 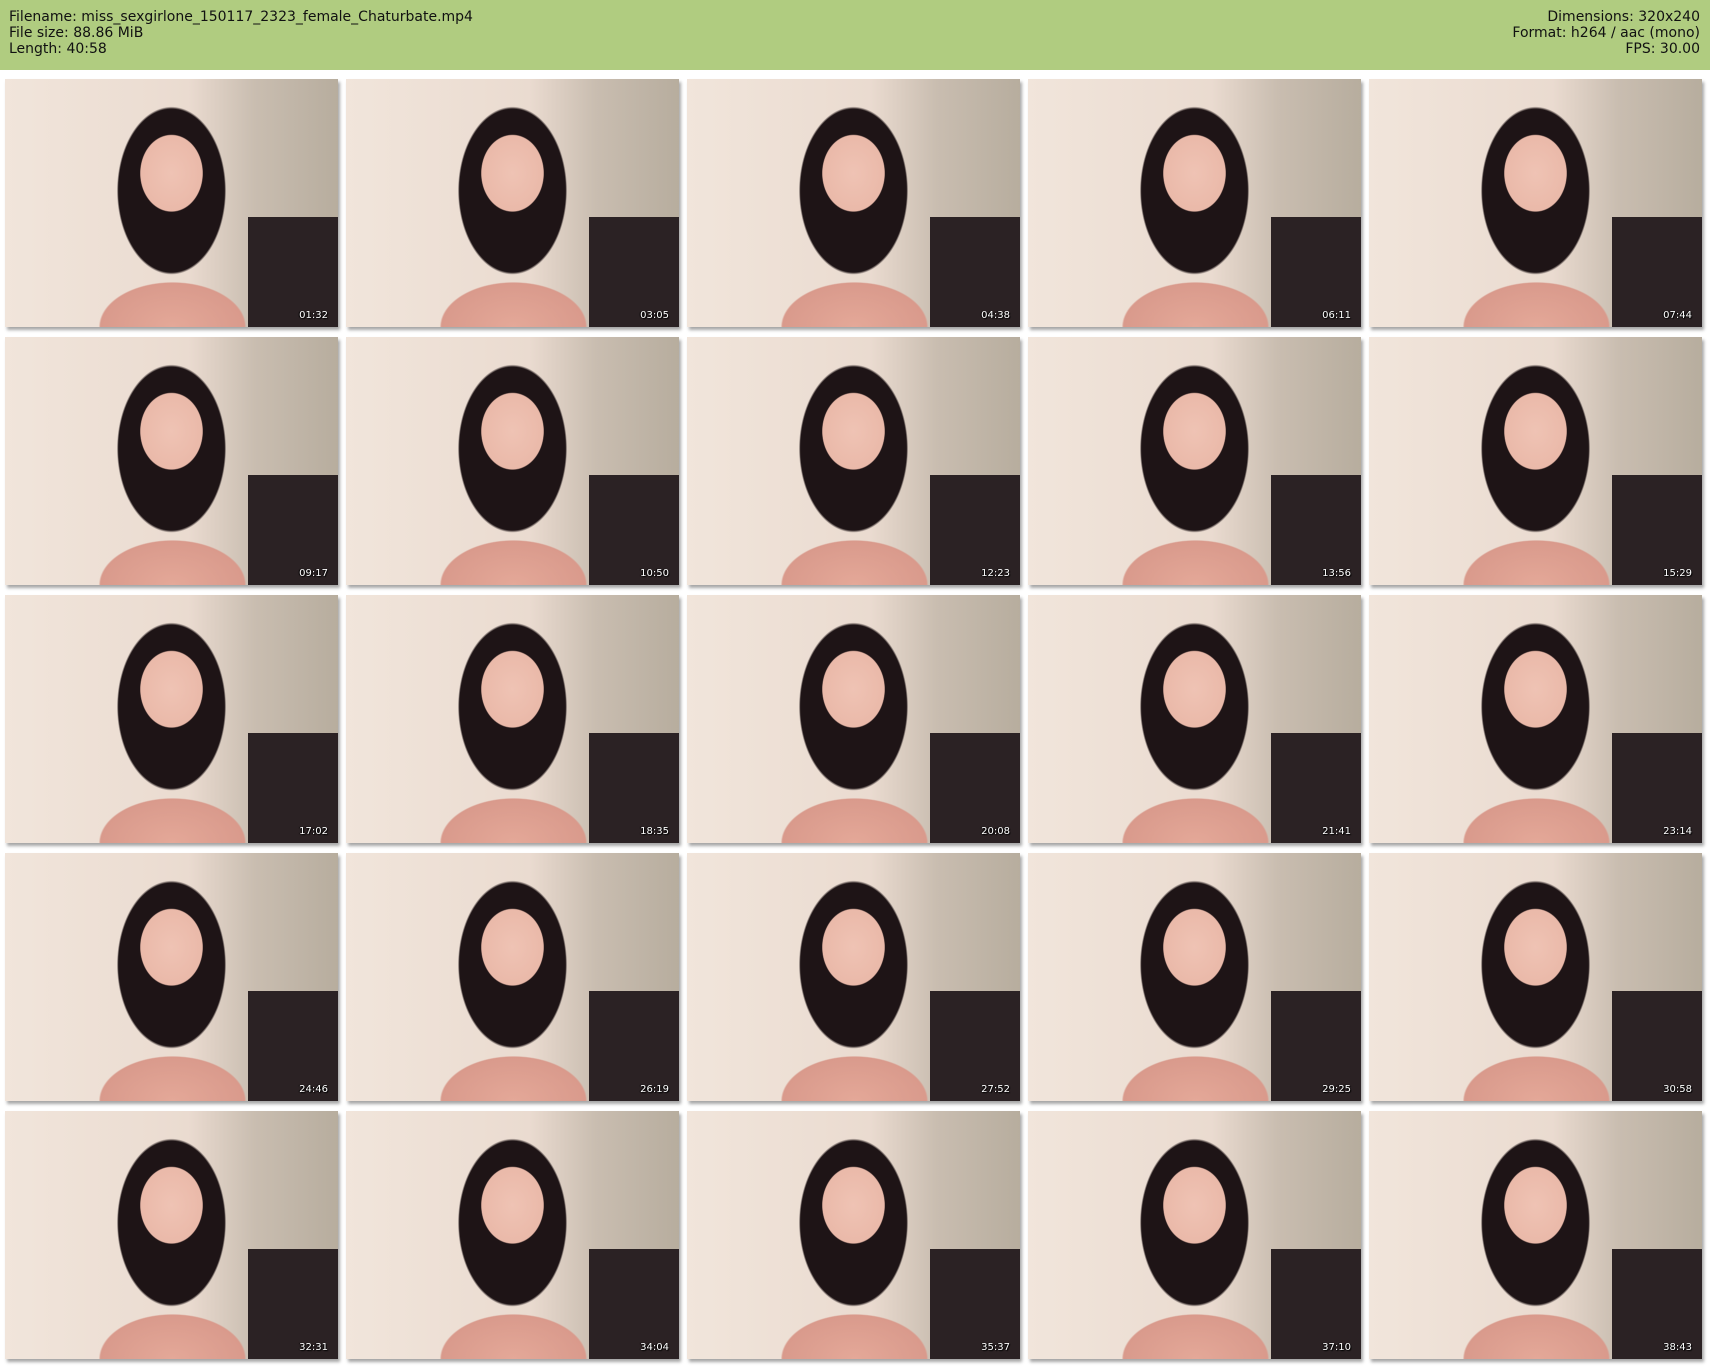 What do you see at coordinates (313, 1089) in the screenshot?
I see `timestamp-label: 24:46` at bounding box center [313, 1089].